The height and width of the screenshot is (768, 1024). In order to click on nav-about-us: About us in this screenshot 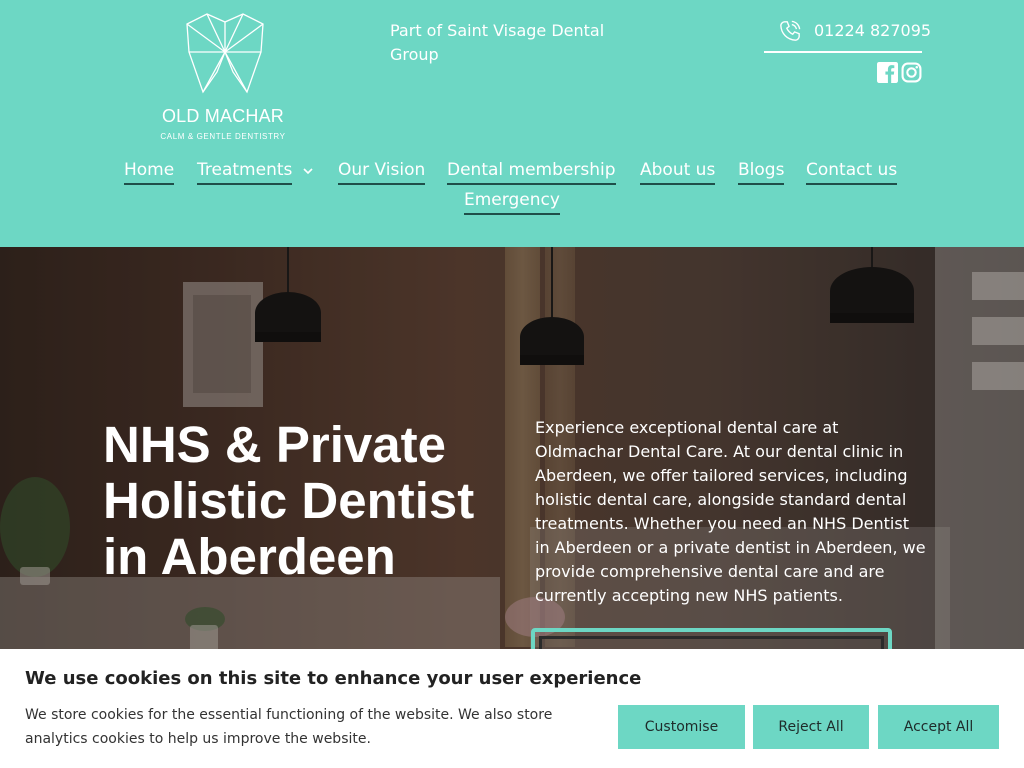, I will do `click(678, 172)`.